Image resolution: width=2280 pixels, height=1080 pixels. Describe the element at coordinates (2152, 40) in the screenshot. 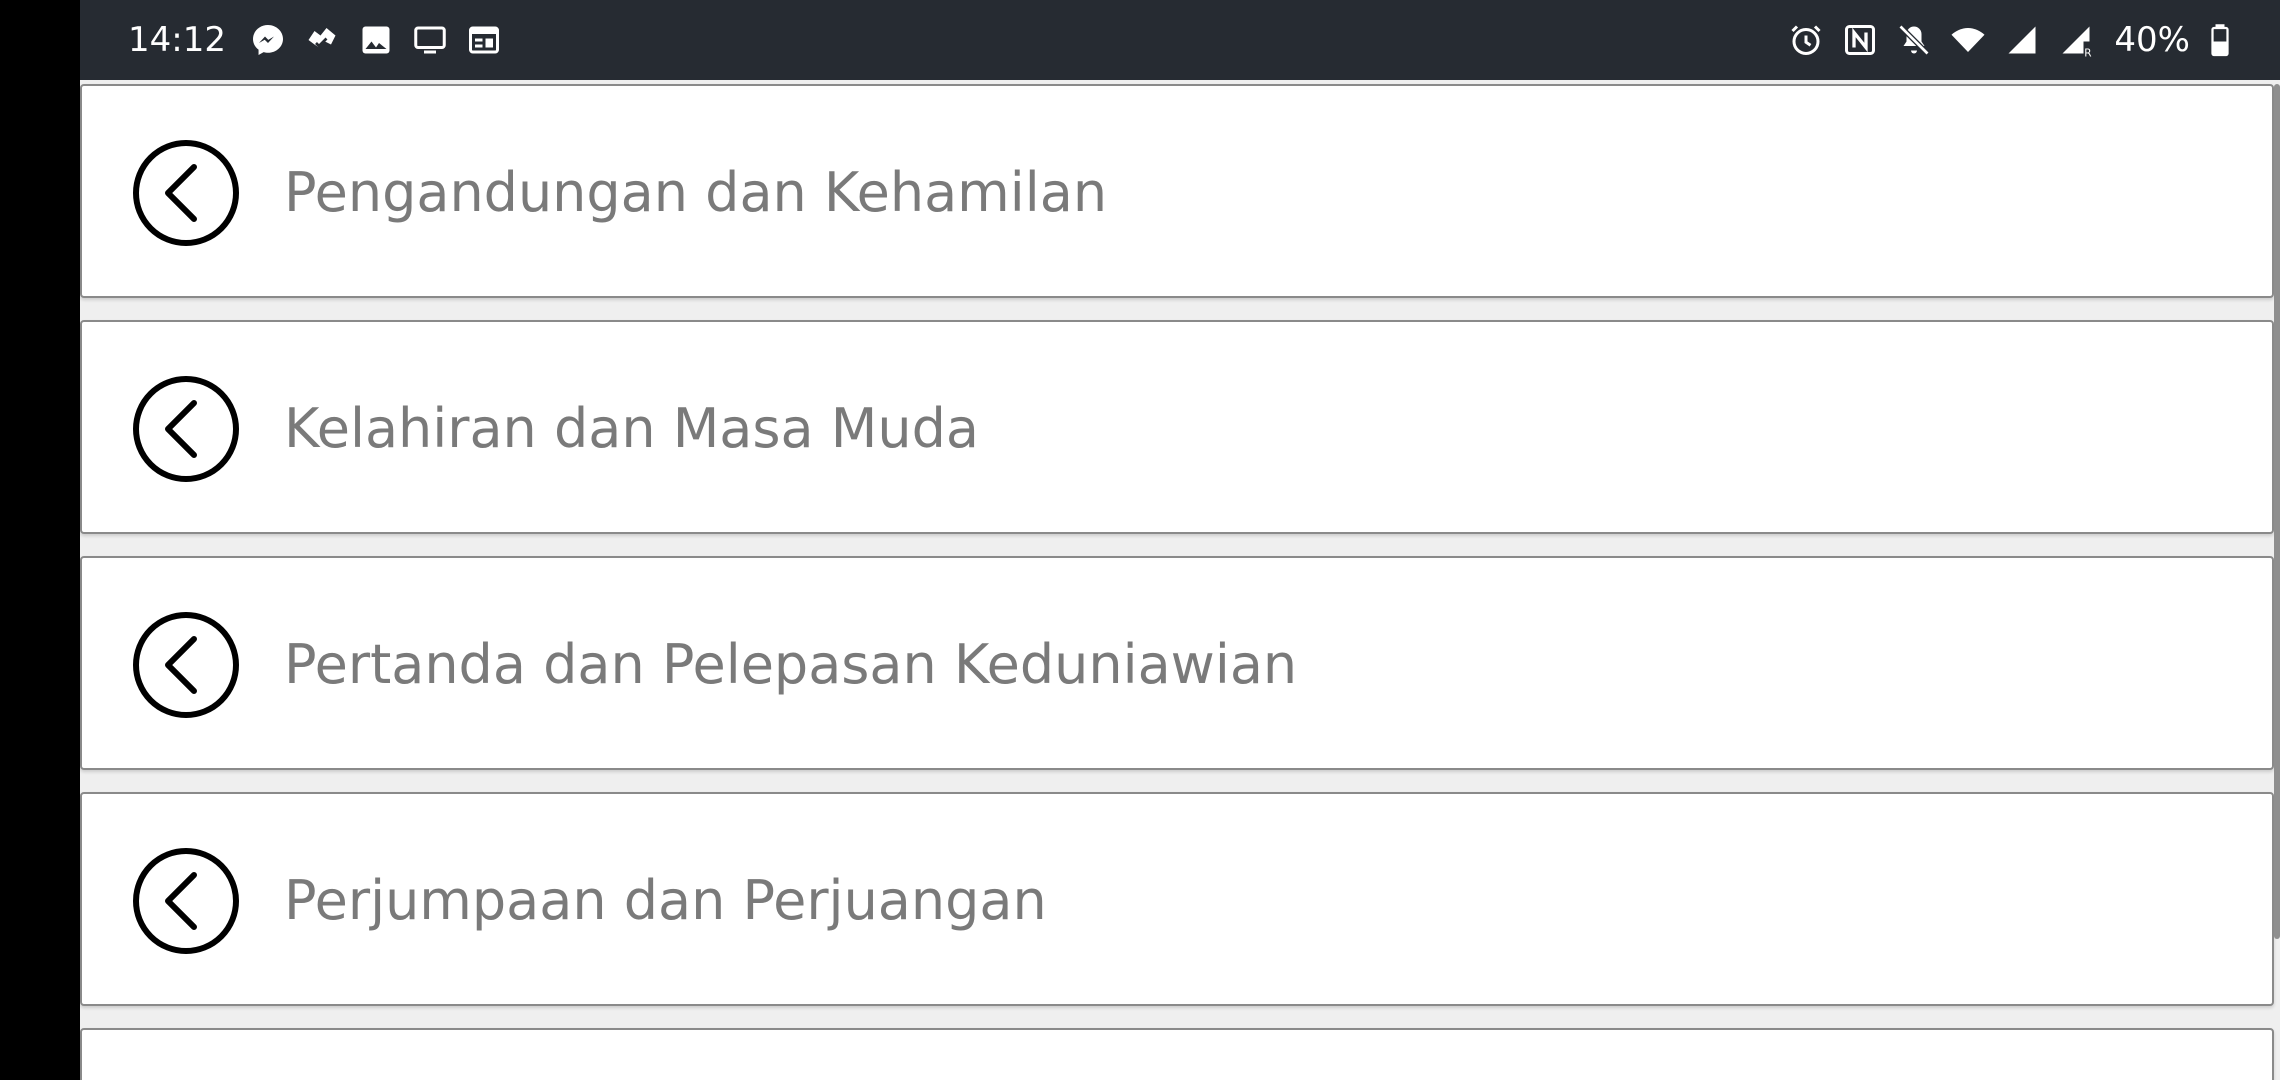

I see `battery-percent: 40%` at that location.